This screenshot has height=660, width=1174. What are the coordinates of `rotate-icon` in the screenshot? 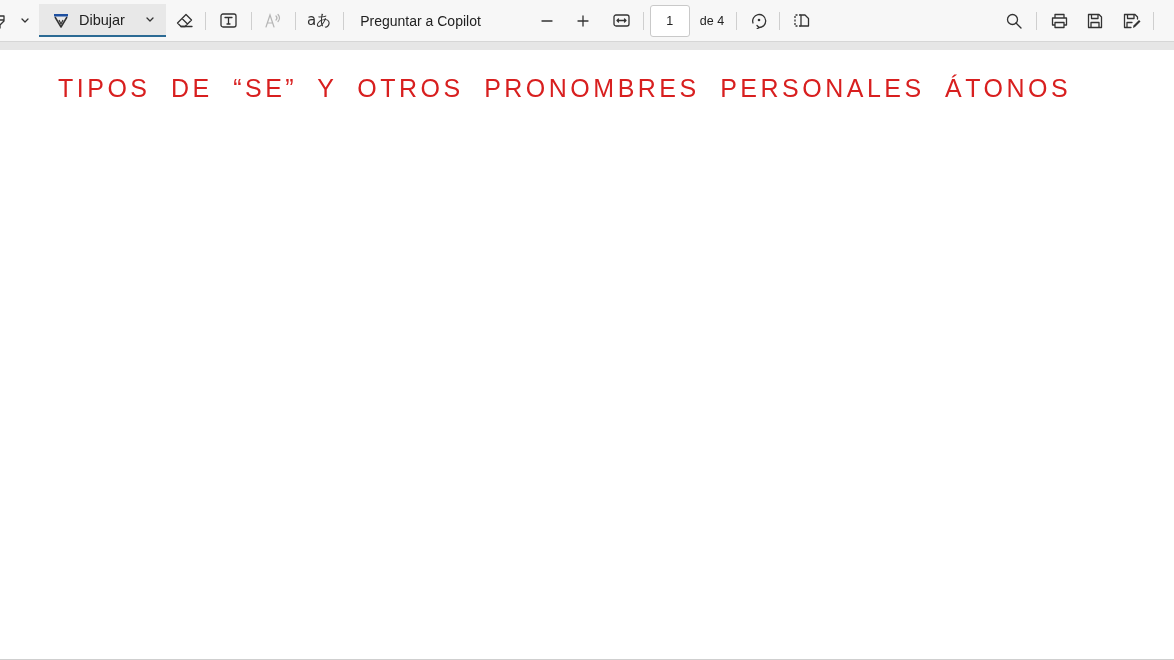 It's located at (759, 20).